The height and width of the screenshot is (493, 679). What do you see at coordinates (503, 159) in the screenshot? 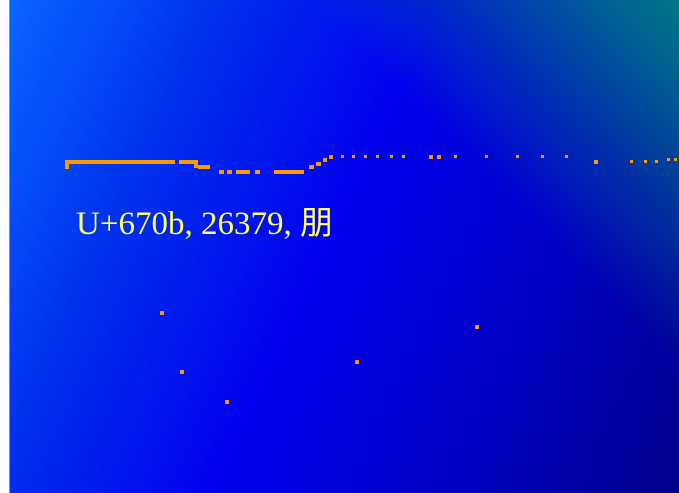
I see `dot-trail` at bounding box center [503, 159].